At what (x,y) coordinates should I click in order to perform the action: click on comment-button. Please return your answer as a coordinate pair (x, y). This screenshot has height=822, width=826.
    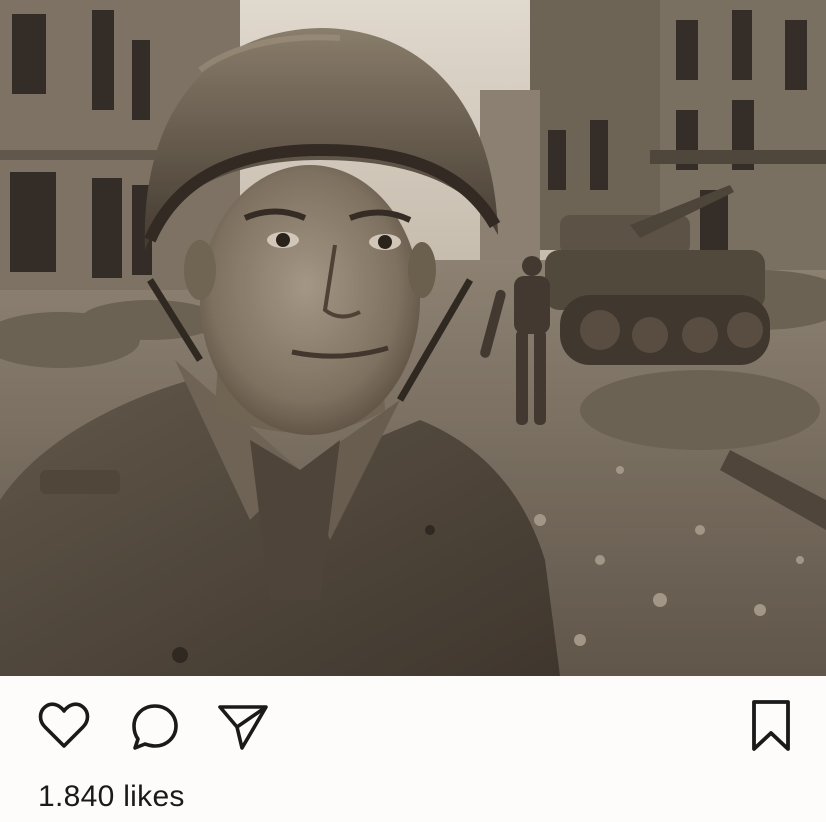
    Looking at the image, I should click on (155, 727).